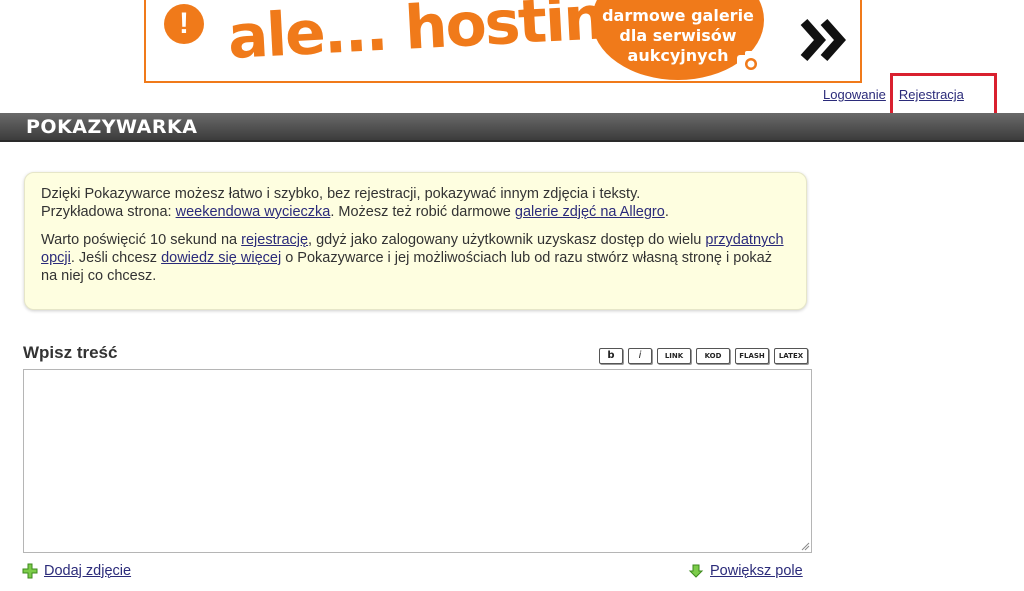  I want to click on bold-button: b, so click(611, 356).